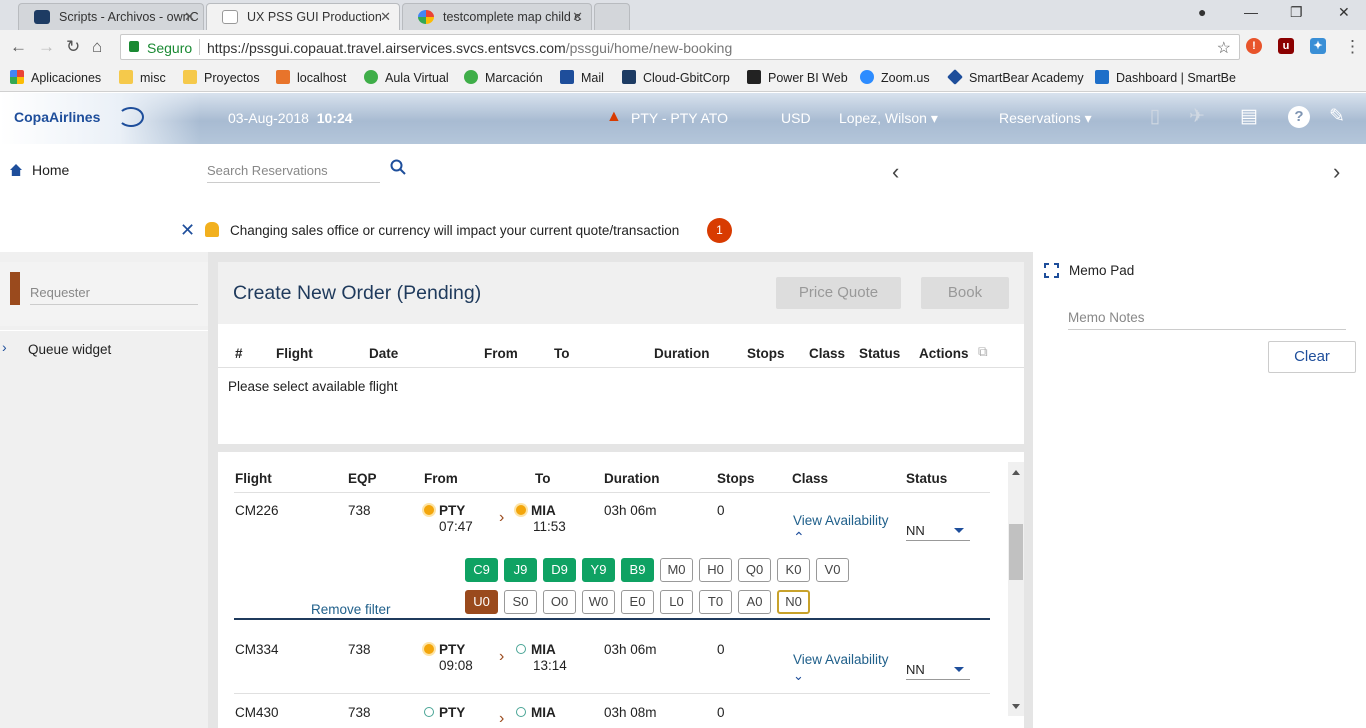  Describe the element at coordinates (293, 173) in the screenshot. I see `search-input: Search Reservations` at that location.